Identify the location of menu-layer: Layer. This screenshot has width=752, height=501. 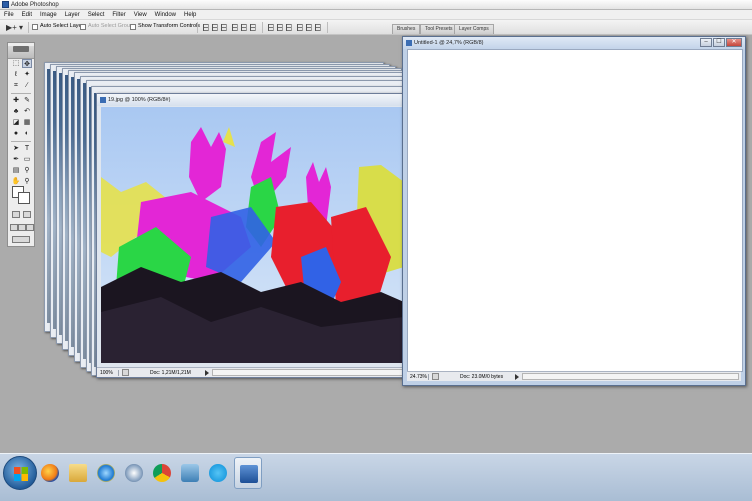
(72, 15).